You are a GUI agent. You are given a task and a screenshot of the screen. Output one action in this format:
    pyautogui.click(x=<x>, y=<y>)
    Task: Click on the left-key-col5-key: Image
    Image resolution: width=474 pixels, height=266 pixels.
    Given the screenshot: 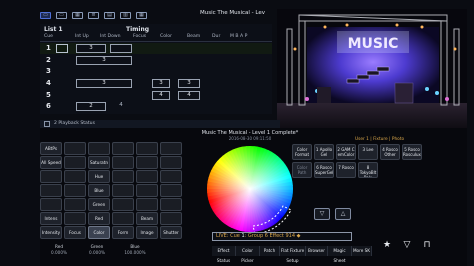 What is the action you would take?
    pyautogui.click(x=147, y=232)
    